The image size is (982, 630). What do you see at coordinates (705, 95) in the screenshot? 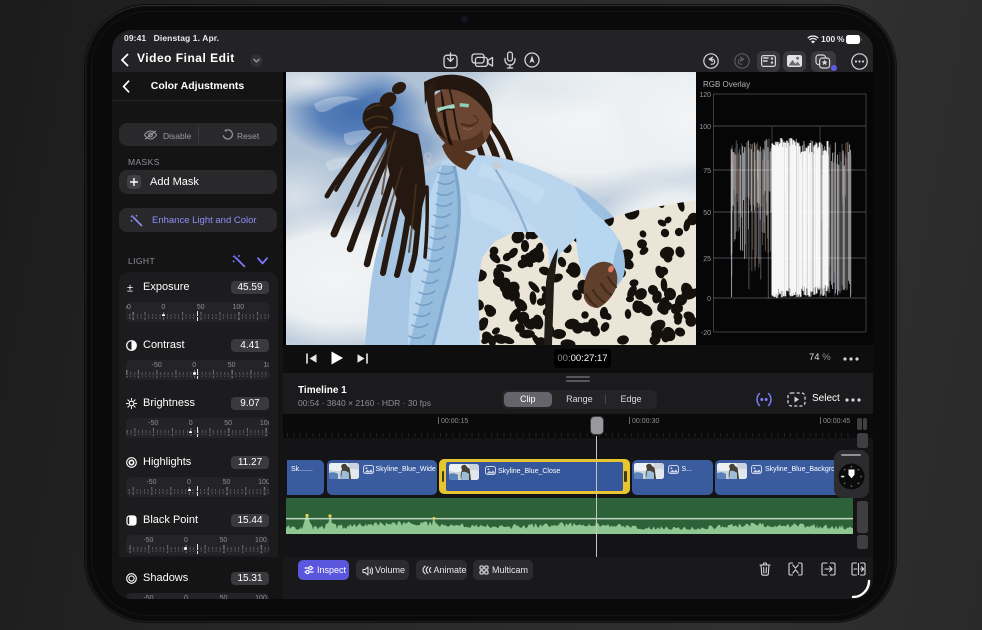
I see `svg-text: 120` at bounding box center [705, 95].